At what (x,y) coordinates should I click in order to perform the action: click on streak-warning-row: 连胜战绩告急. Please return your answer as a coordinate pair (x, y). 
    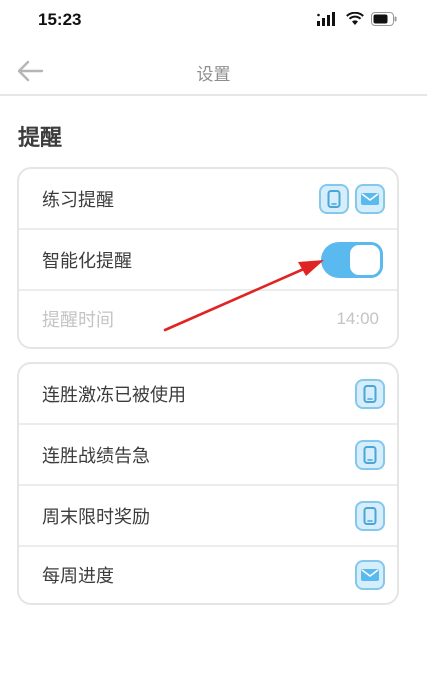
    Looking at the image, I should click on (208, 455).